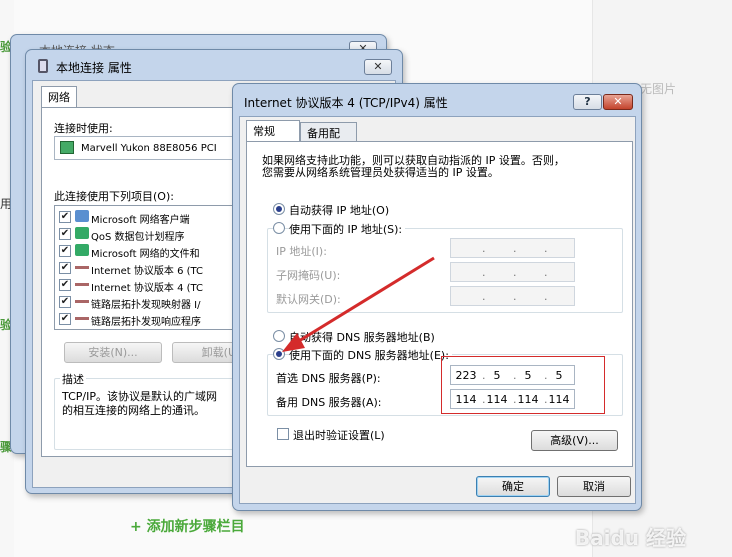  What do you see at coordinates (630, 538) in the screenshot?
I see `baidu-watermark: Baidu 经验` at bounding box center [630, 538].